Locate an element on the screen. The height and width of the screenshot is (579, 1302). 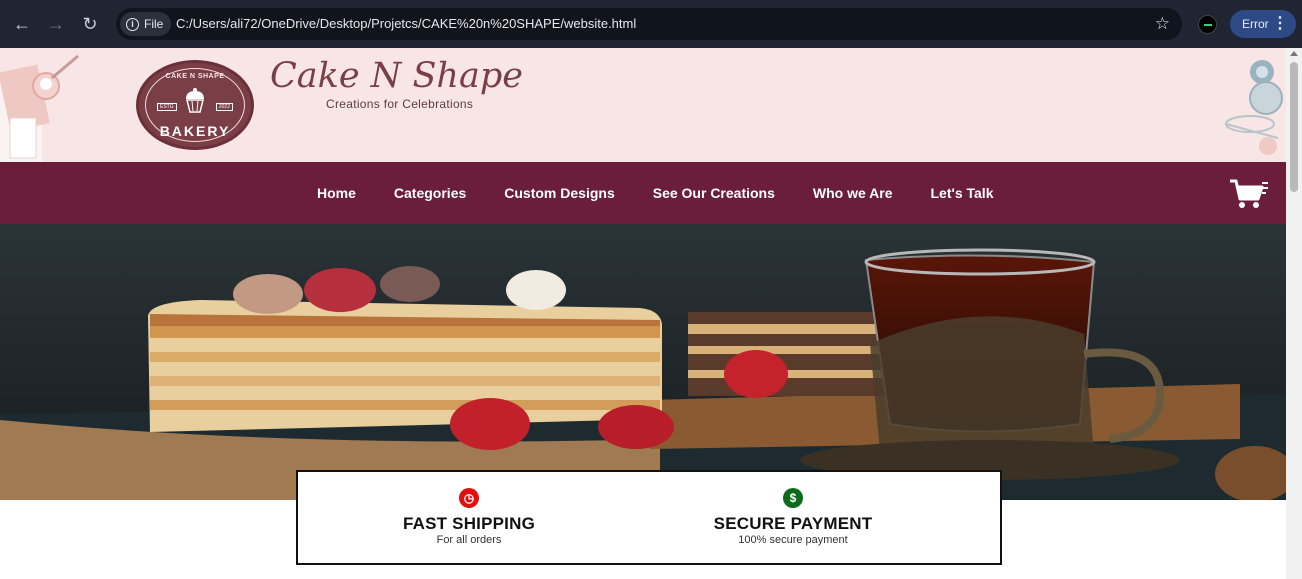
bookmark-star-icon: ☆ is located at coordinates (1162, 24).